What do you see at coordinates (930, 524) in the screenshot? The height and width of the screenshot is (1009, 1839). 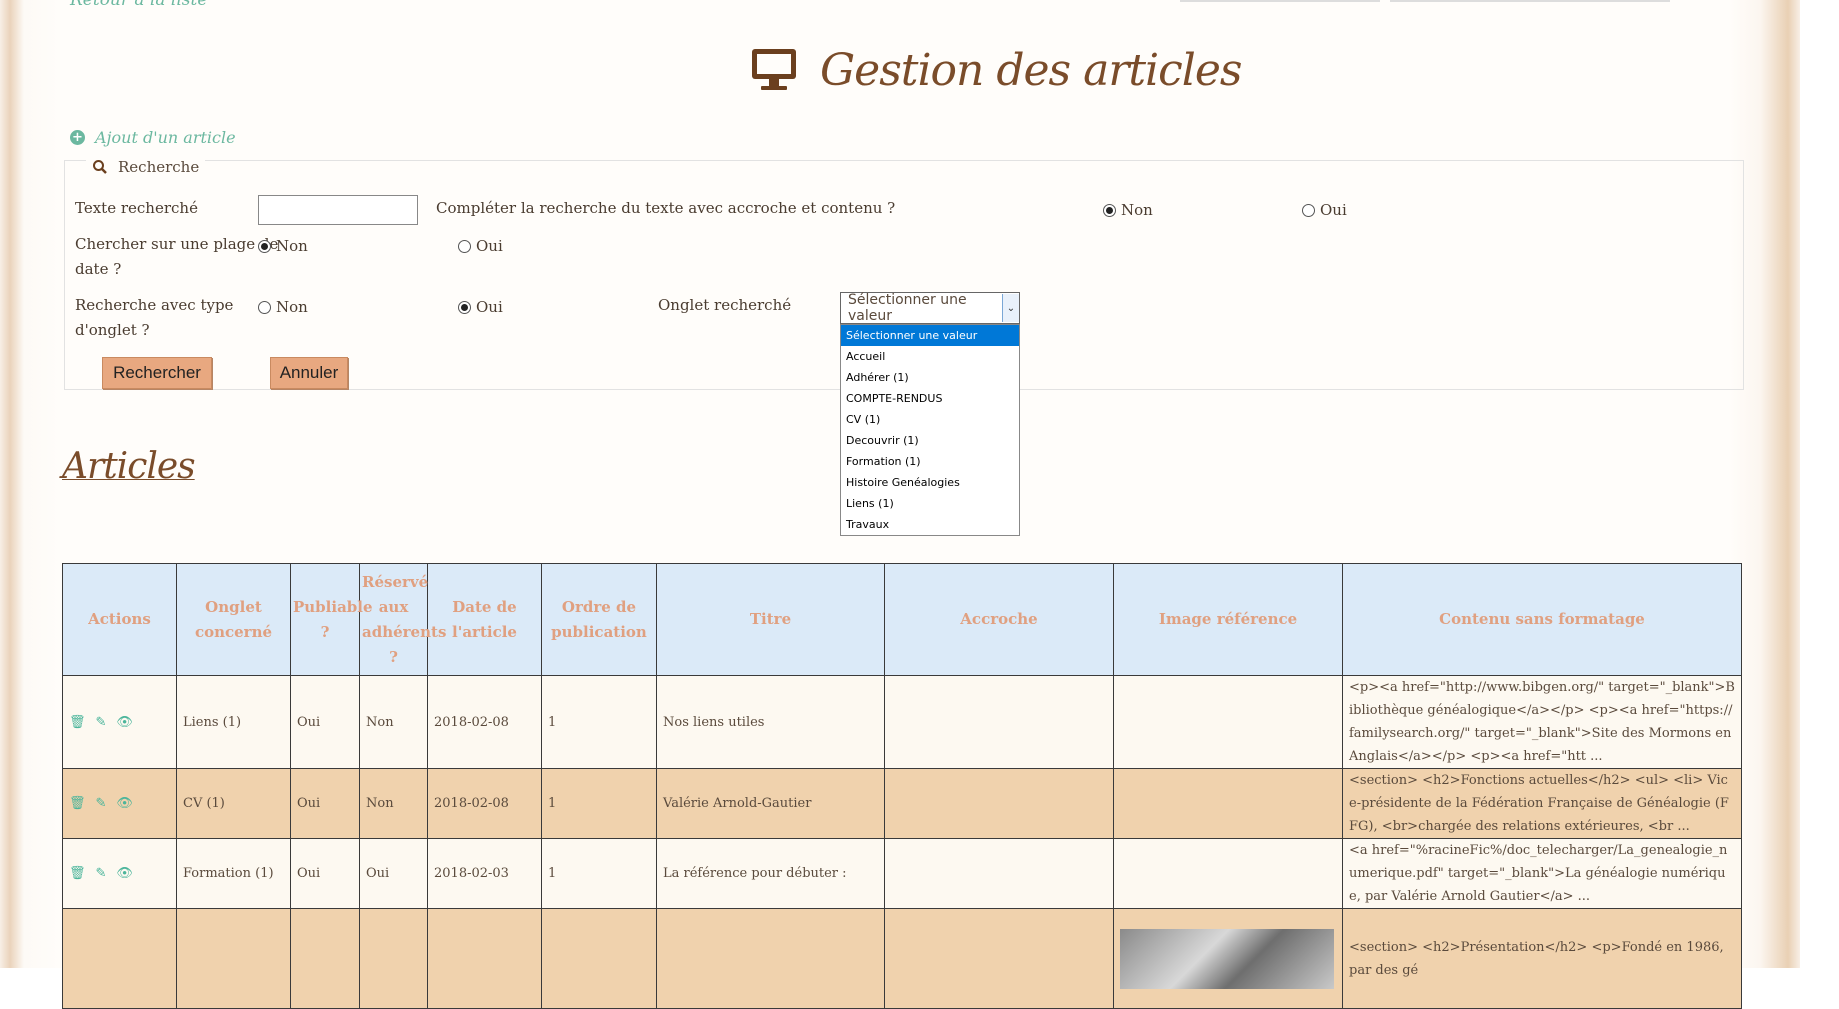 I see `dropdown-option: Travaux` at bounding box center [930, 524].